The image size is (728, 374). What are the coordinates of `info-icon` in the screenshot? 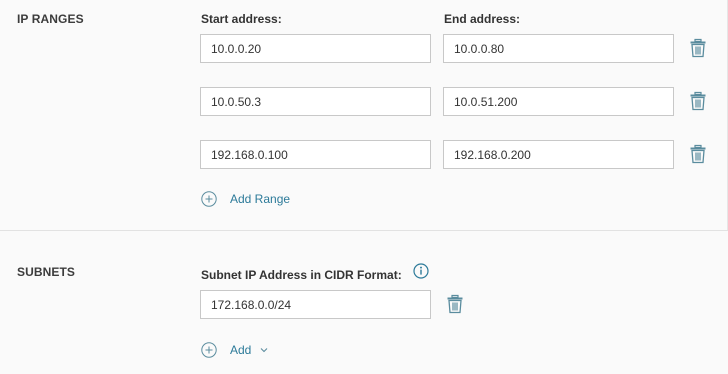 It's located at (421, 271).